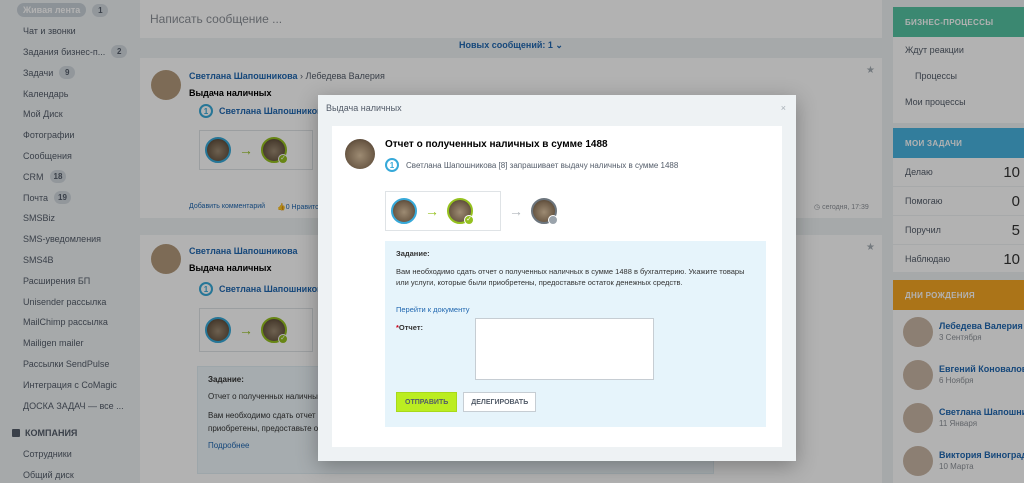  Describe the element at coordinates (410, 327) in the screenshot. I see `report-label: *Отчет:` at that location.